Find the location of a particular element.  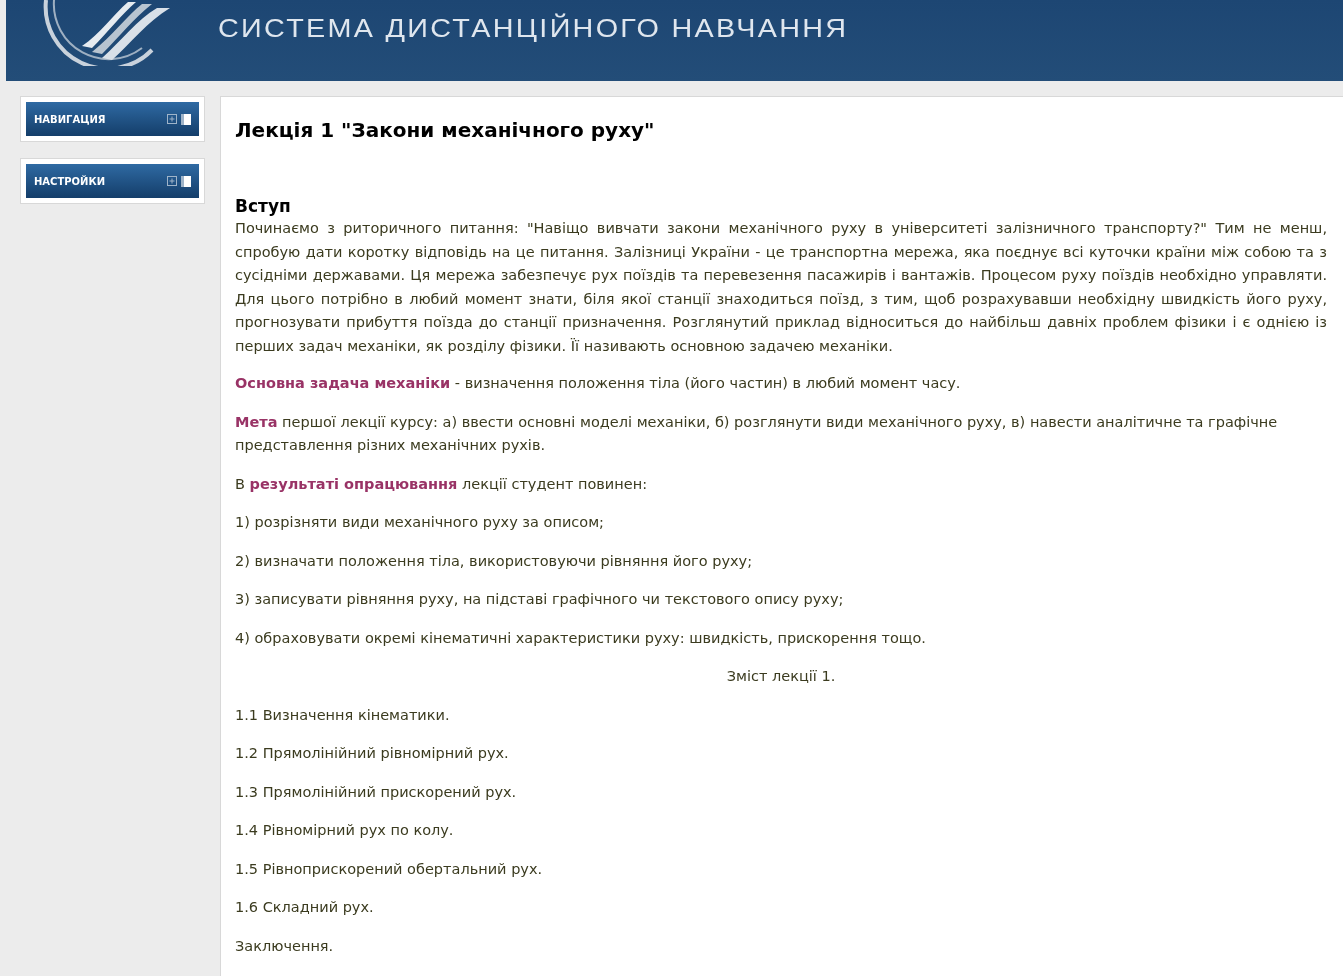

paragraph: 4) обраховувати окремі кінематичні характеристики руху: швидкість, прискорення тощо. is located at coordinates (581, 638).